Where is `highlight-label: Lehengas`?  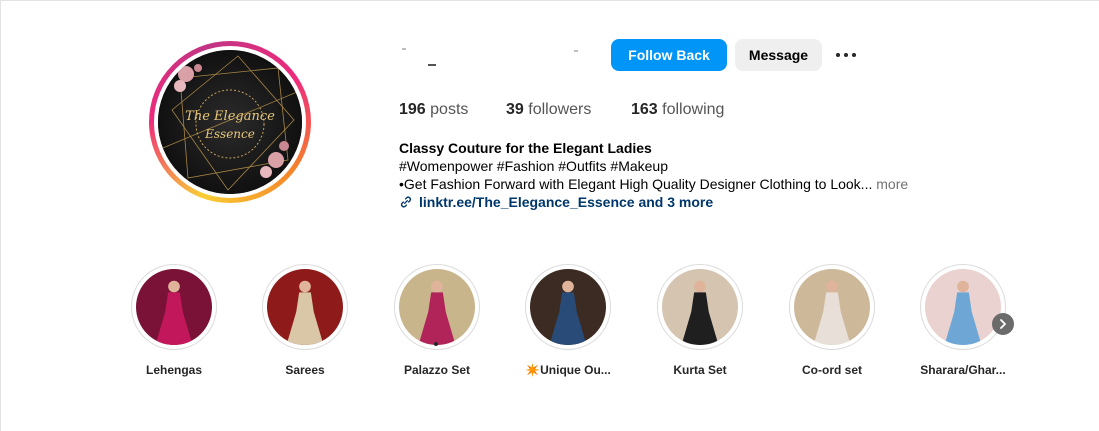
highlight-label: Lehengas is located at coordinates (173, 370).